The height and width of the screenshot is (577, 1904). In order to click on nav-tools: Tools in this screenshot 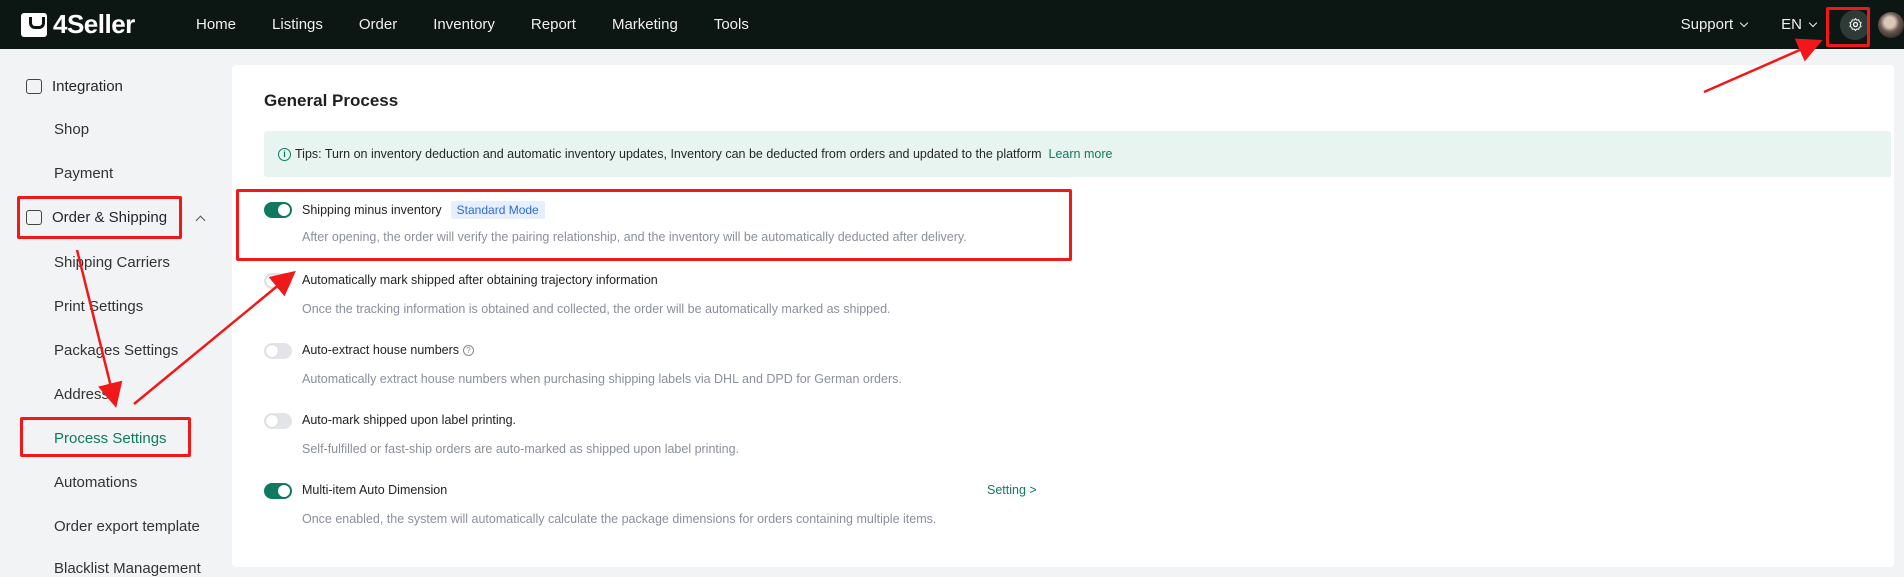, I will do `click(731, 24)`.